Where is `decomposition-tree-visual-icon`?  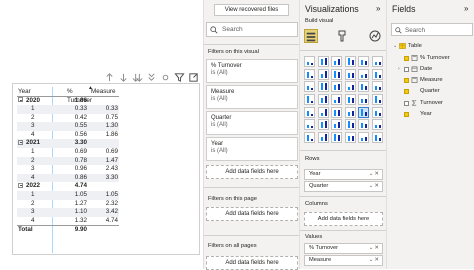
decomposition-tree-visual-icon is located at coordinates (337, 125).